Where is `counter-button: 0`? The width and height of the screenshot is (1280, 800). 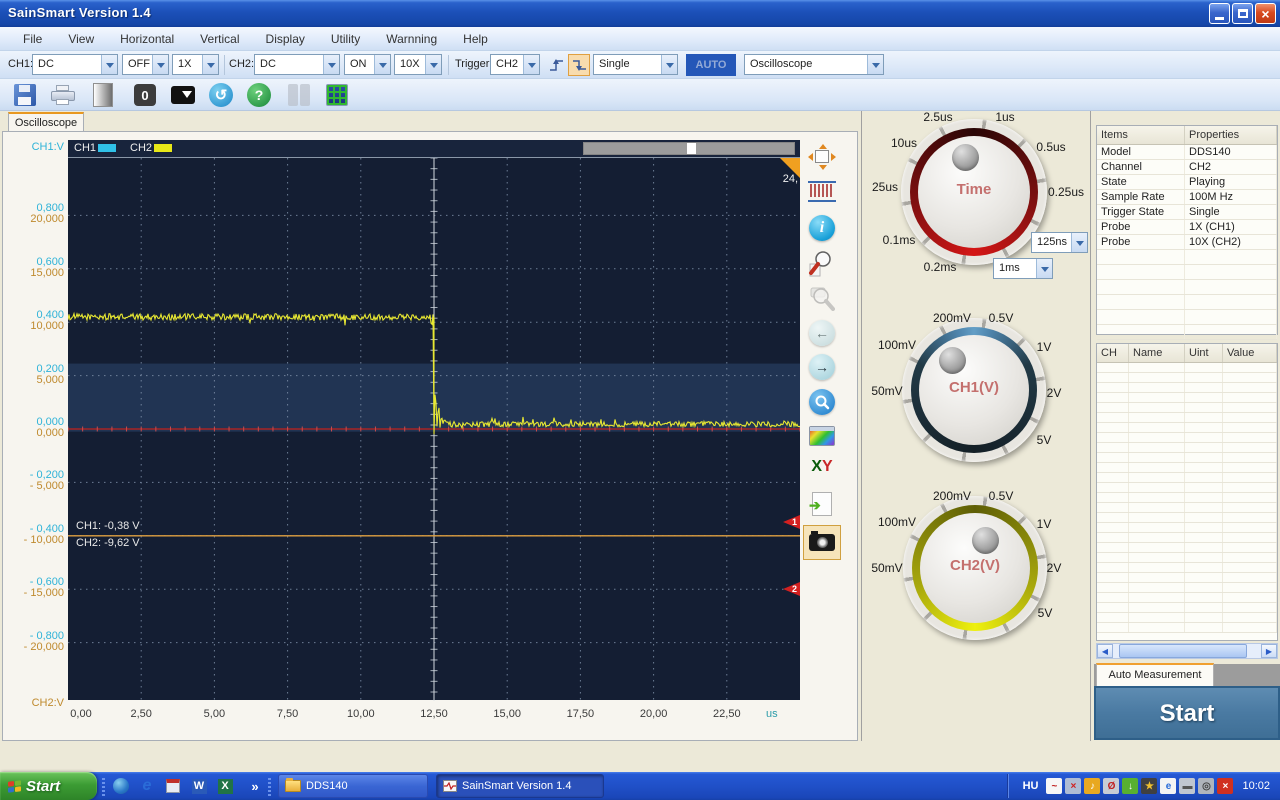 counter-button: 0 is located at coordinates (145, 95).